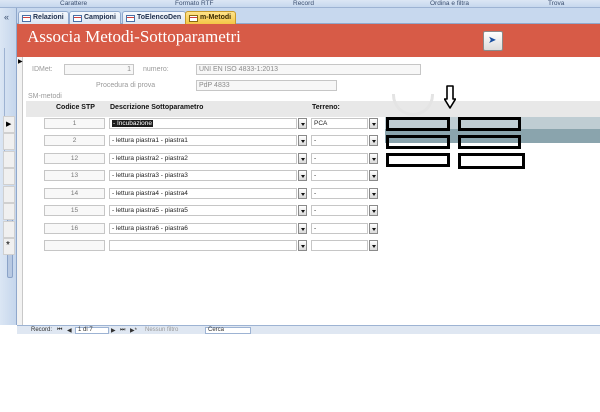 The image size is (600, 412). What do you see at coordinates (134, 36) in the screenshot?
I see `form-title: Associa Metodi-Sottoparametri` at bounding box center [134, 36].